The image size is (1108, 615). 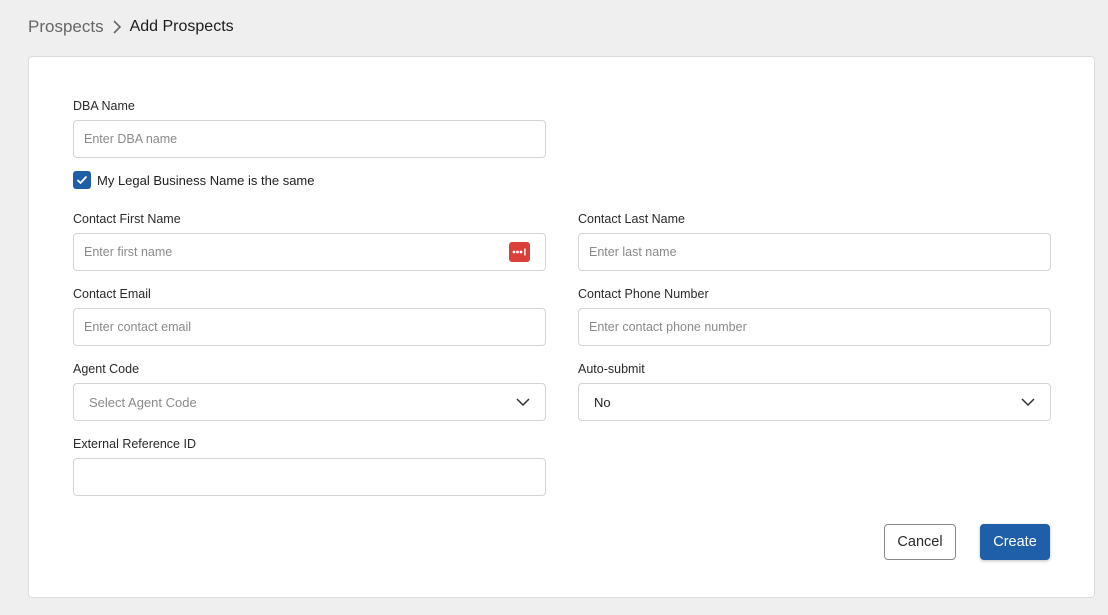 I want to click on phone-input-box, so click(x=814, y=327).